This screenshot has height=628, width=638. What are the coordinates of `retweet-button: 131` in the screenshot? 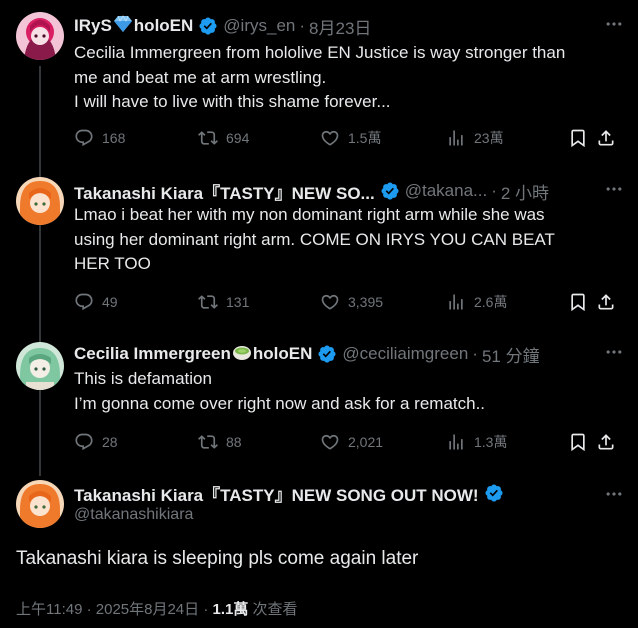 It's located at (223, 302).